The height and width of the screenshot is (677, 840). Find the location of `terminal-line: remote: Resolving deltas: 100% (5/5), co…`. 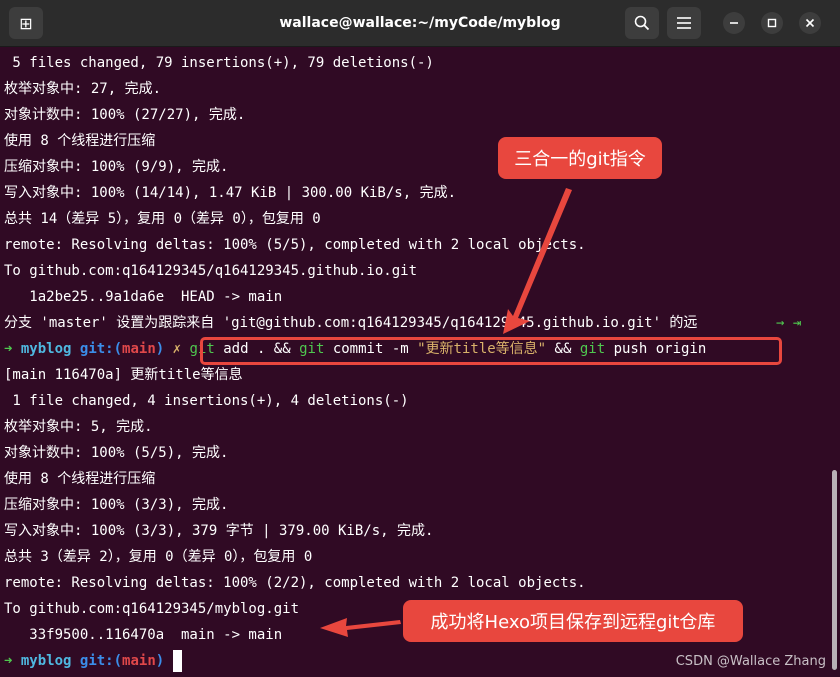

terminal-line: remote: Resolving deltas: 100% (5/5), co… is located at coordinates (295, 245).